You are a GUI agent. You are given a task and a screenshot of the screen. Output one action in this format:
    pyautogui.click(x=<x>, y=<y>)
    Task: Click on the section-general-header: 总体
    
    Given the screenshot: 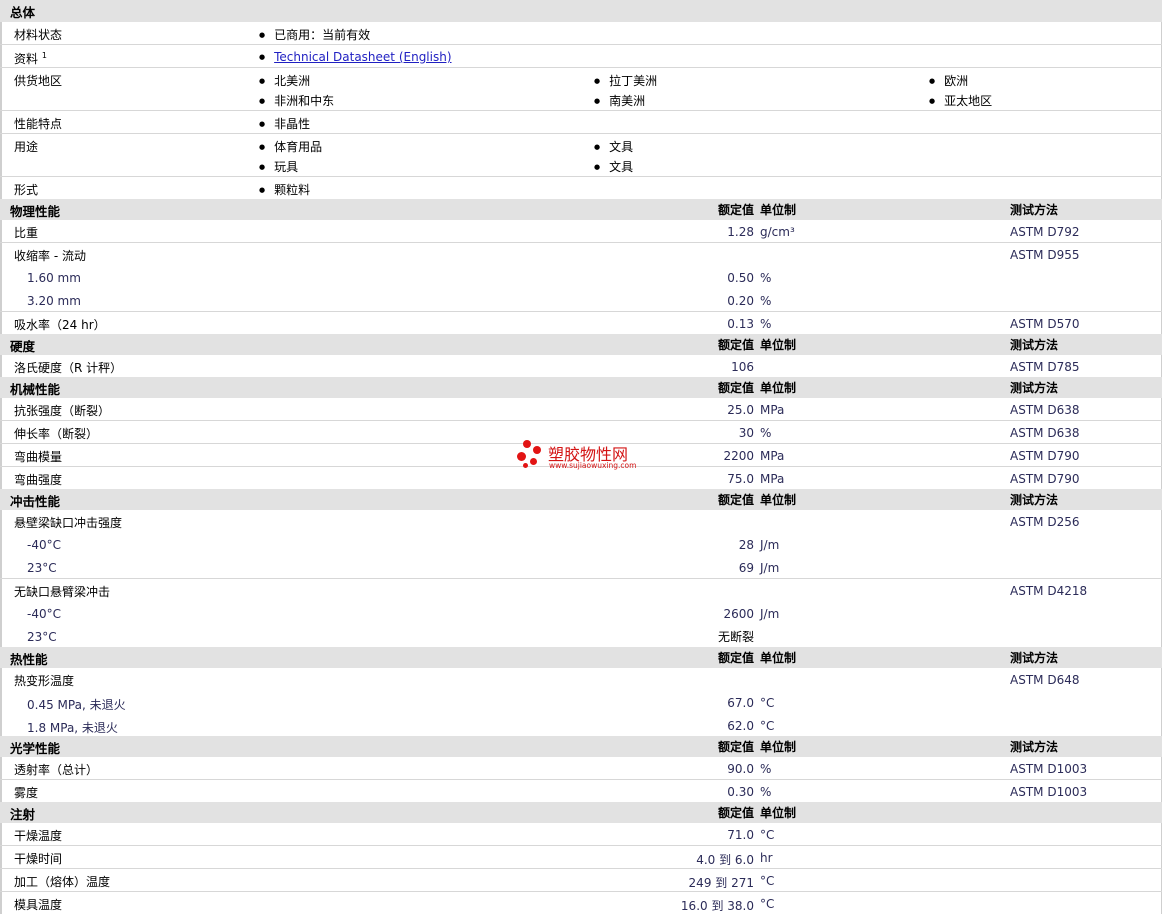 What is the action you would take?
    pyautogui.click(x=581, y=11)
    